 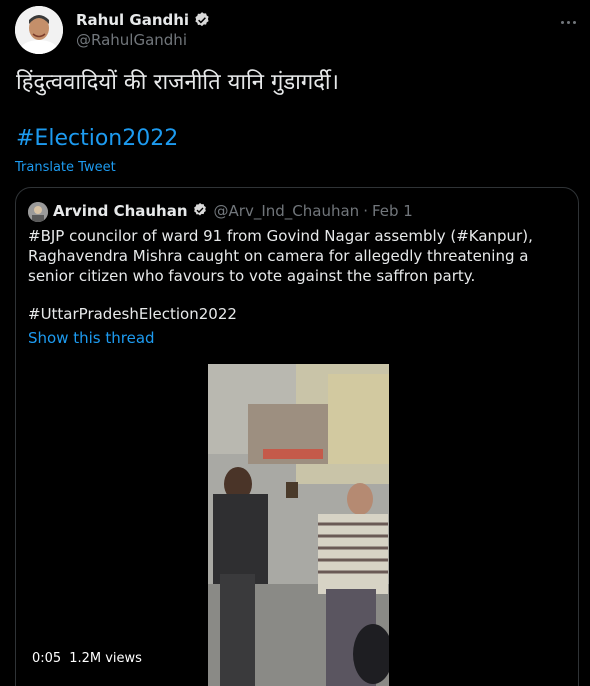 I want to click on quoted-author-handle: @Arv_Ind_Chauhan, so click(x=286, y=211).